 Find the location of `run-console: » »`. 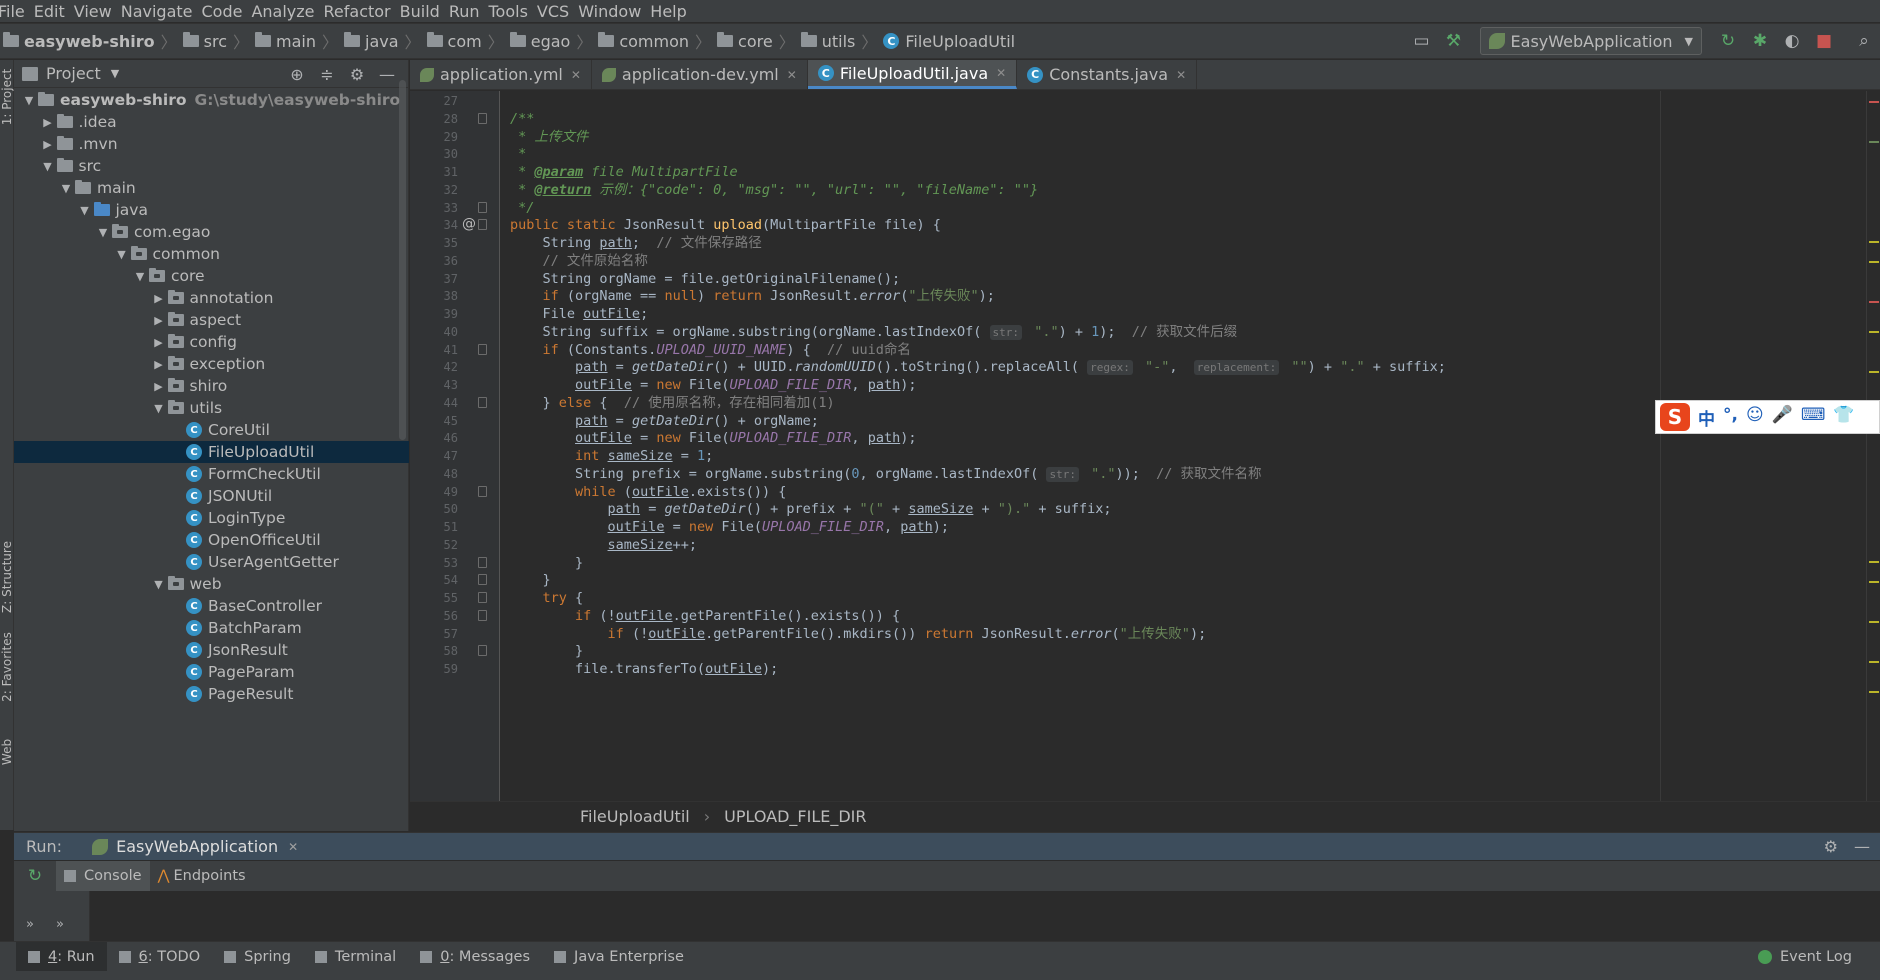

run-console: » » is located at coordinates (947, 916).